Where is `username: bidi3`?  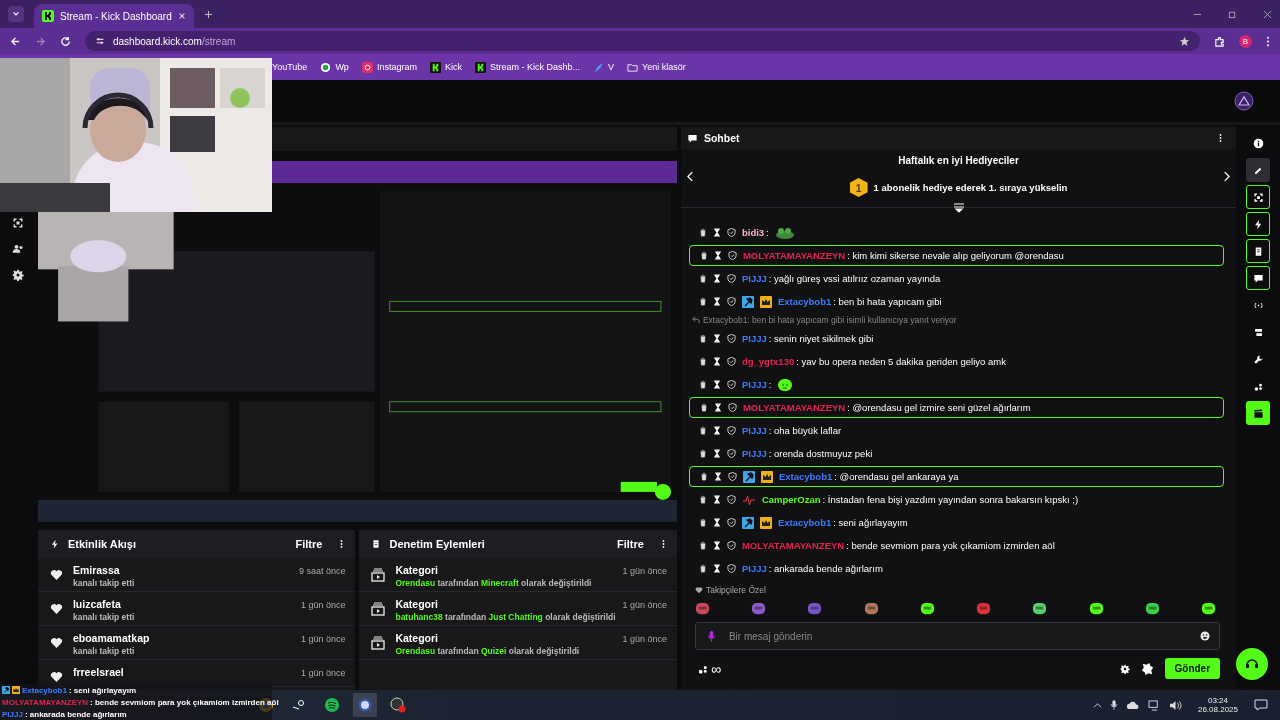 username: bidi3 is located at coordinates (753, 232).